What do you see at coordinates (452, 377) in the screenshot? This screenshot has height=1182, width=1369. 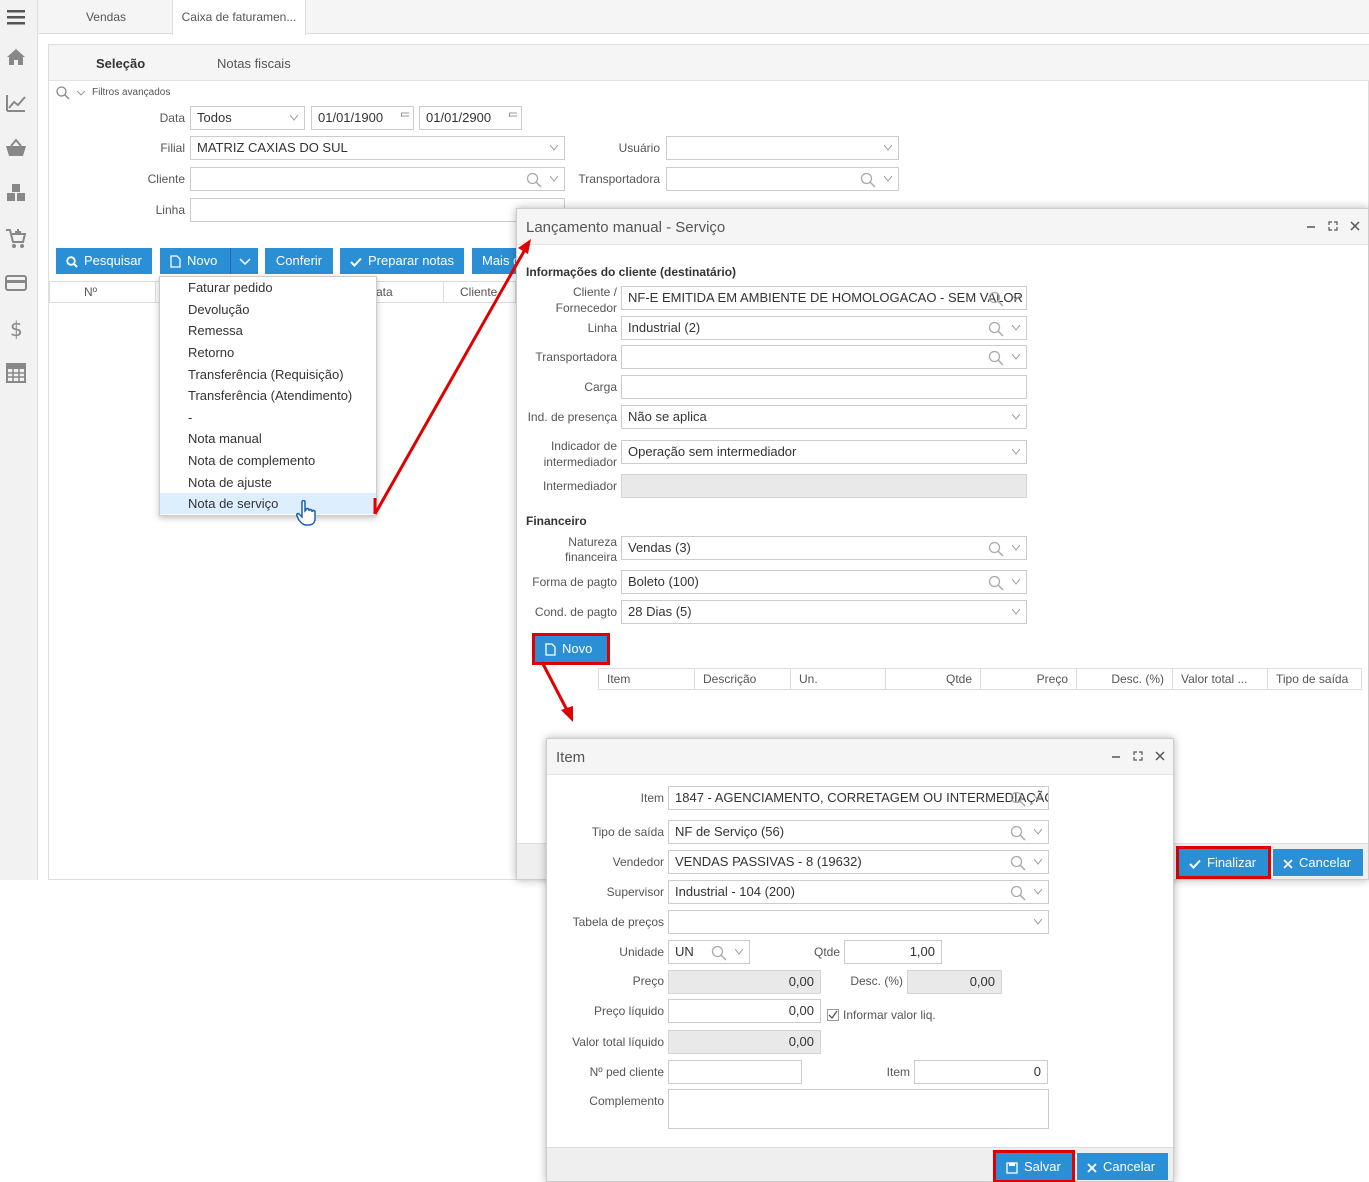 I see `arrow-menu-to-dialog` at bounding box center [452, 377].